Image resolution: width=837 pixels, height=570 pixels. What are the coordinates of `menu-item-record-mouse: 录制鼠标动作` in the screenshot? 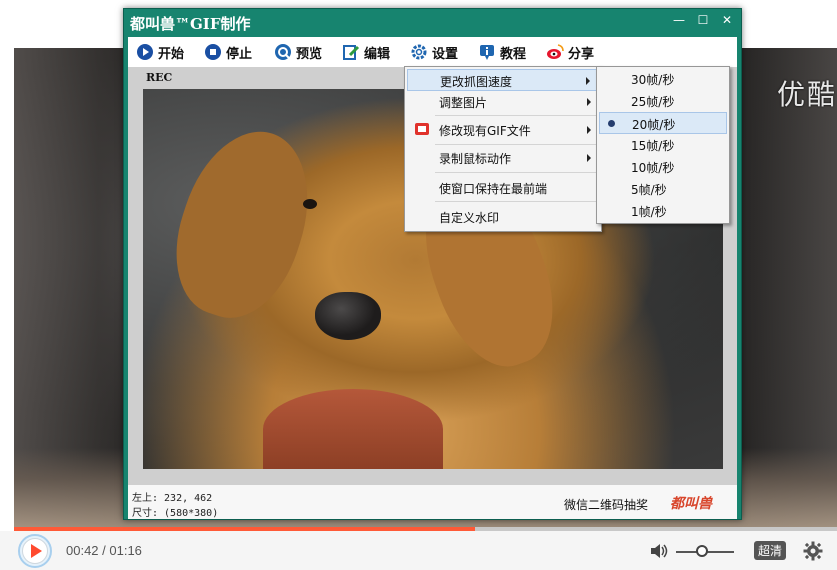 It's located at (503, 158).